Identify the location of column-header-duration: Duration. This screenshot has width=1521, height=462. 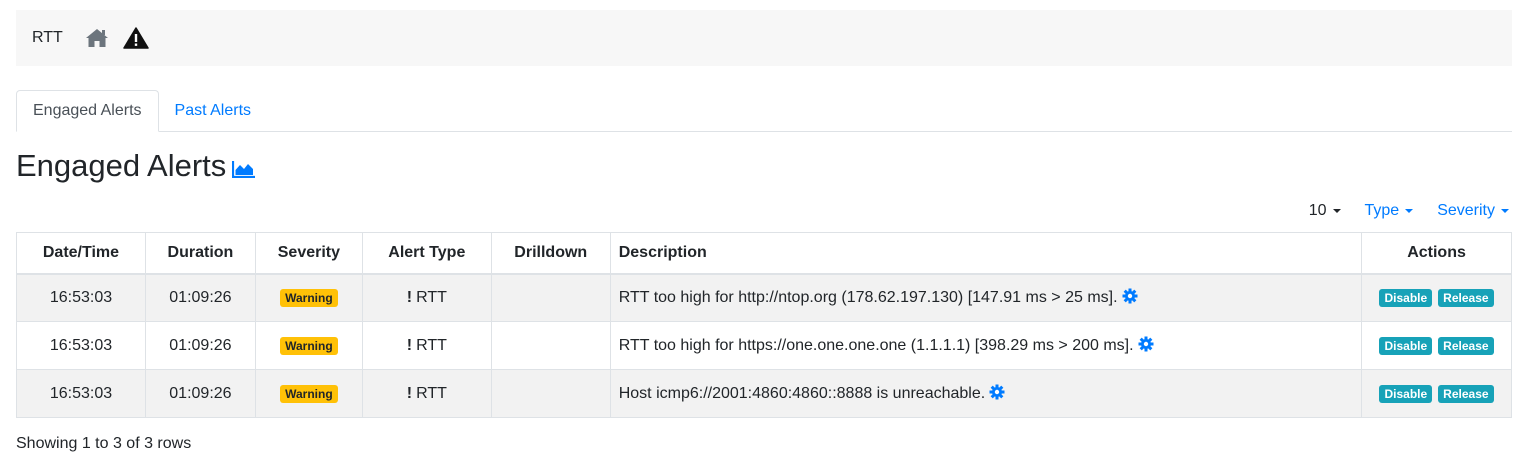
(200, 253).